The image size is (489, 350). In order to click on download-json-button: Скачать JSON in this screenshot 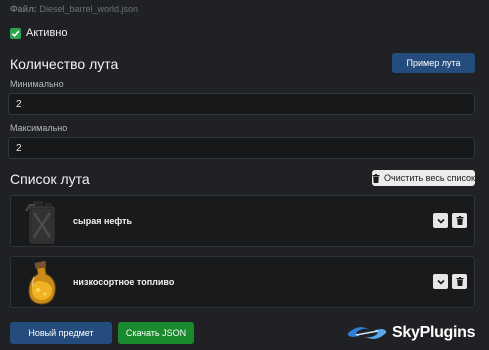, I will do `click(156, 333)`.